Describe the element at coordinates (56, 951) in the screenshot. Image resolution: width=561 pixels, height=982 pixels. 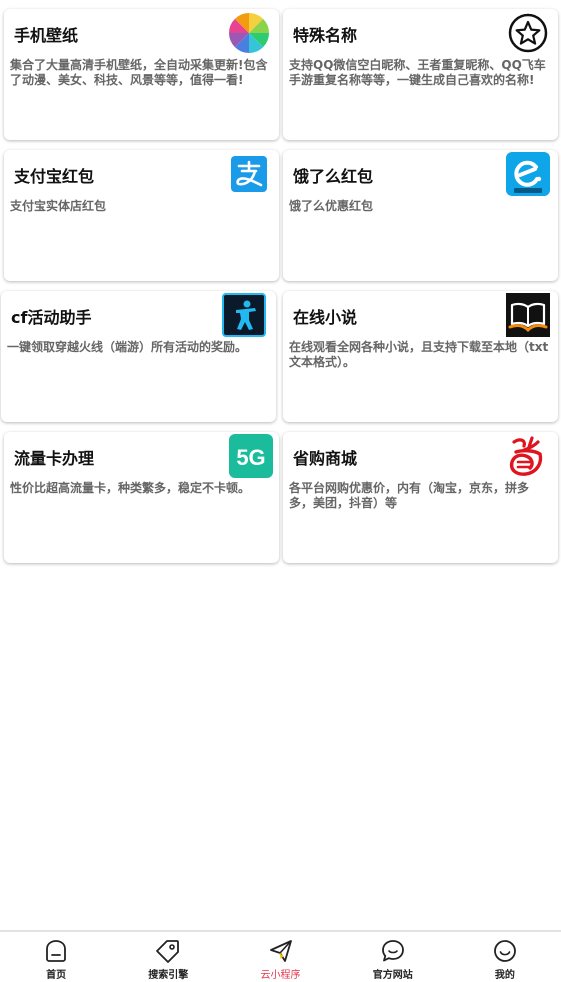
I see `home-icon` at that location.